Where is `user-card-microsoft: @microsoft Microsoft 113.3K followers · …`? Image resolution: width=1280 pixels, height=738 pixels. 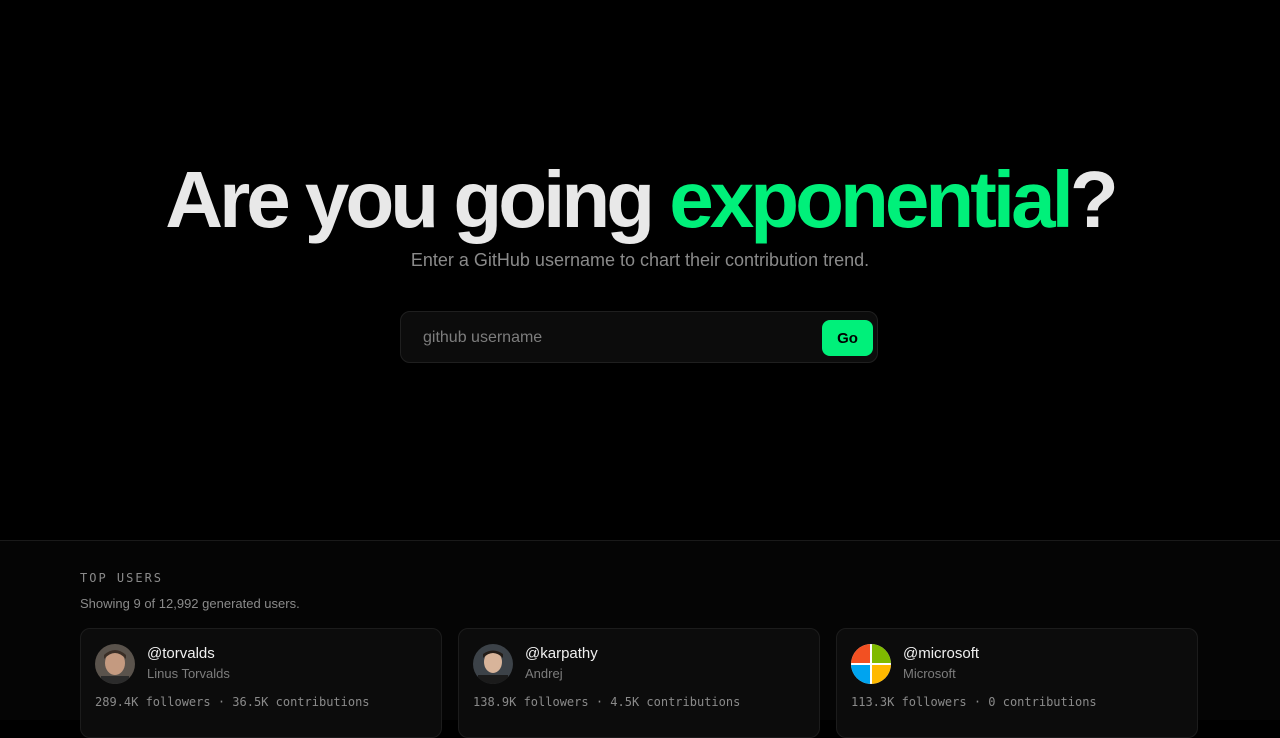 user-card-microsoft: @microsoft Microsoft 113.3K followers · … is located at coordinates (1017, 683).